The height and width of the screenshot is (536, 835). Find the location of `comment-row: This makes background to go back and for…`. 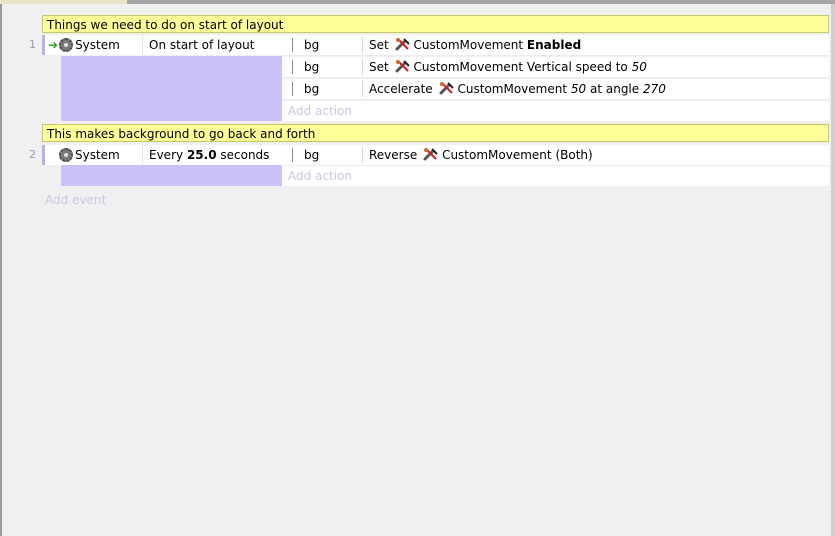

comment-row: This makes background to go back and for… is located at coordinates (435, 133).